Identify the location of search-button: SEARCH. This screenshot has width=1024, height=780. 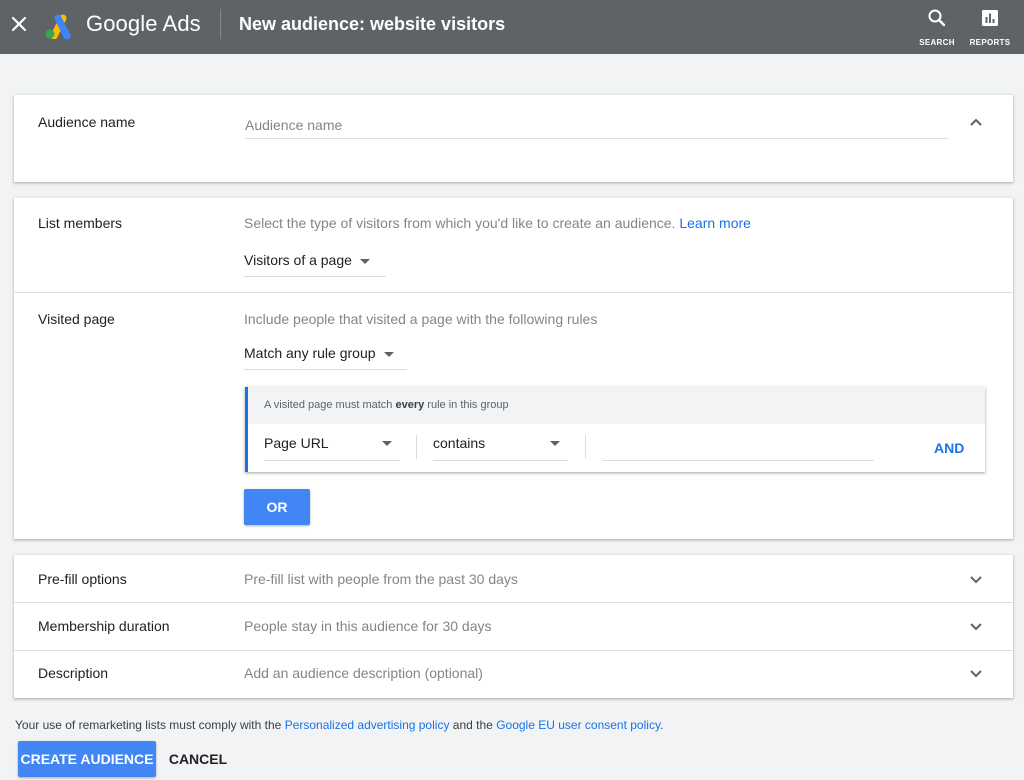
(937, 26).